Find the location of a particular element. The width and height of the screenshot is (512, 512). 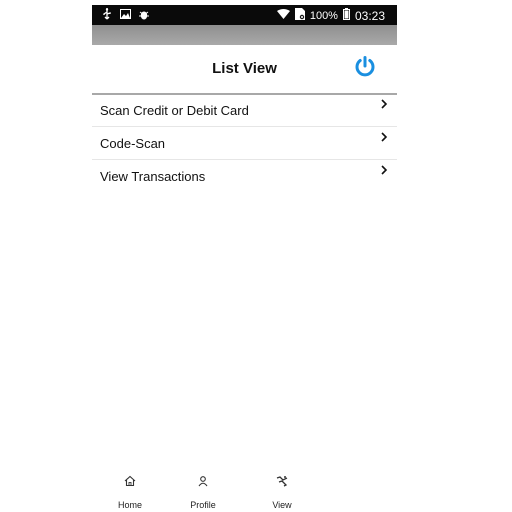

battery-percent: 100% is located at coordinates (323, 16).